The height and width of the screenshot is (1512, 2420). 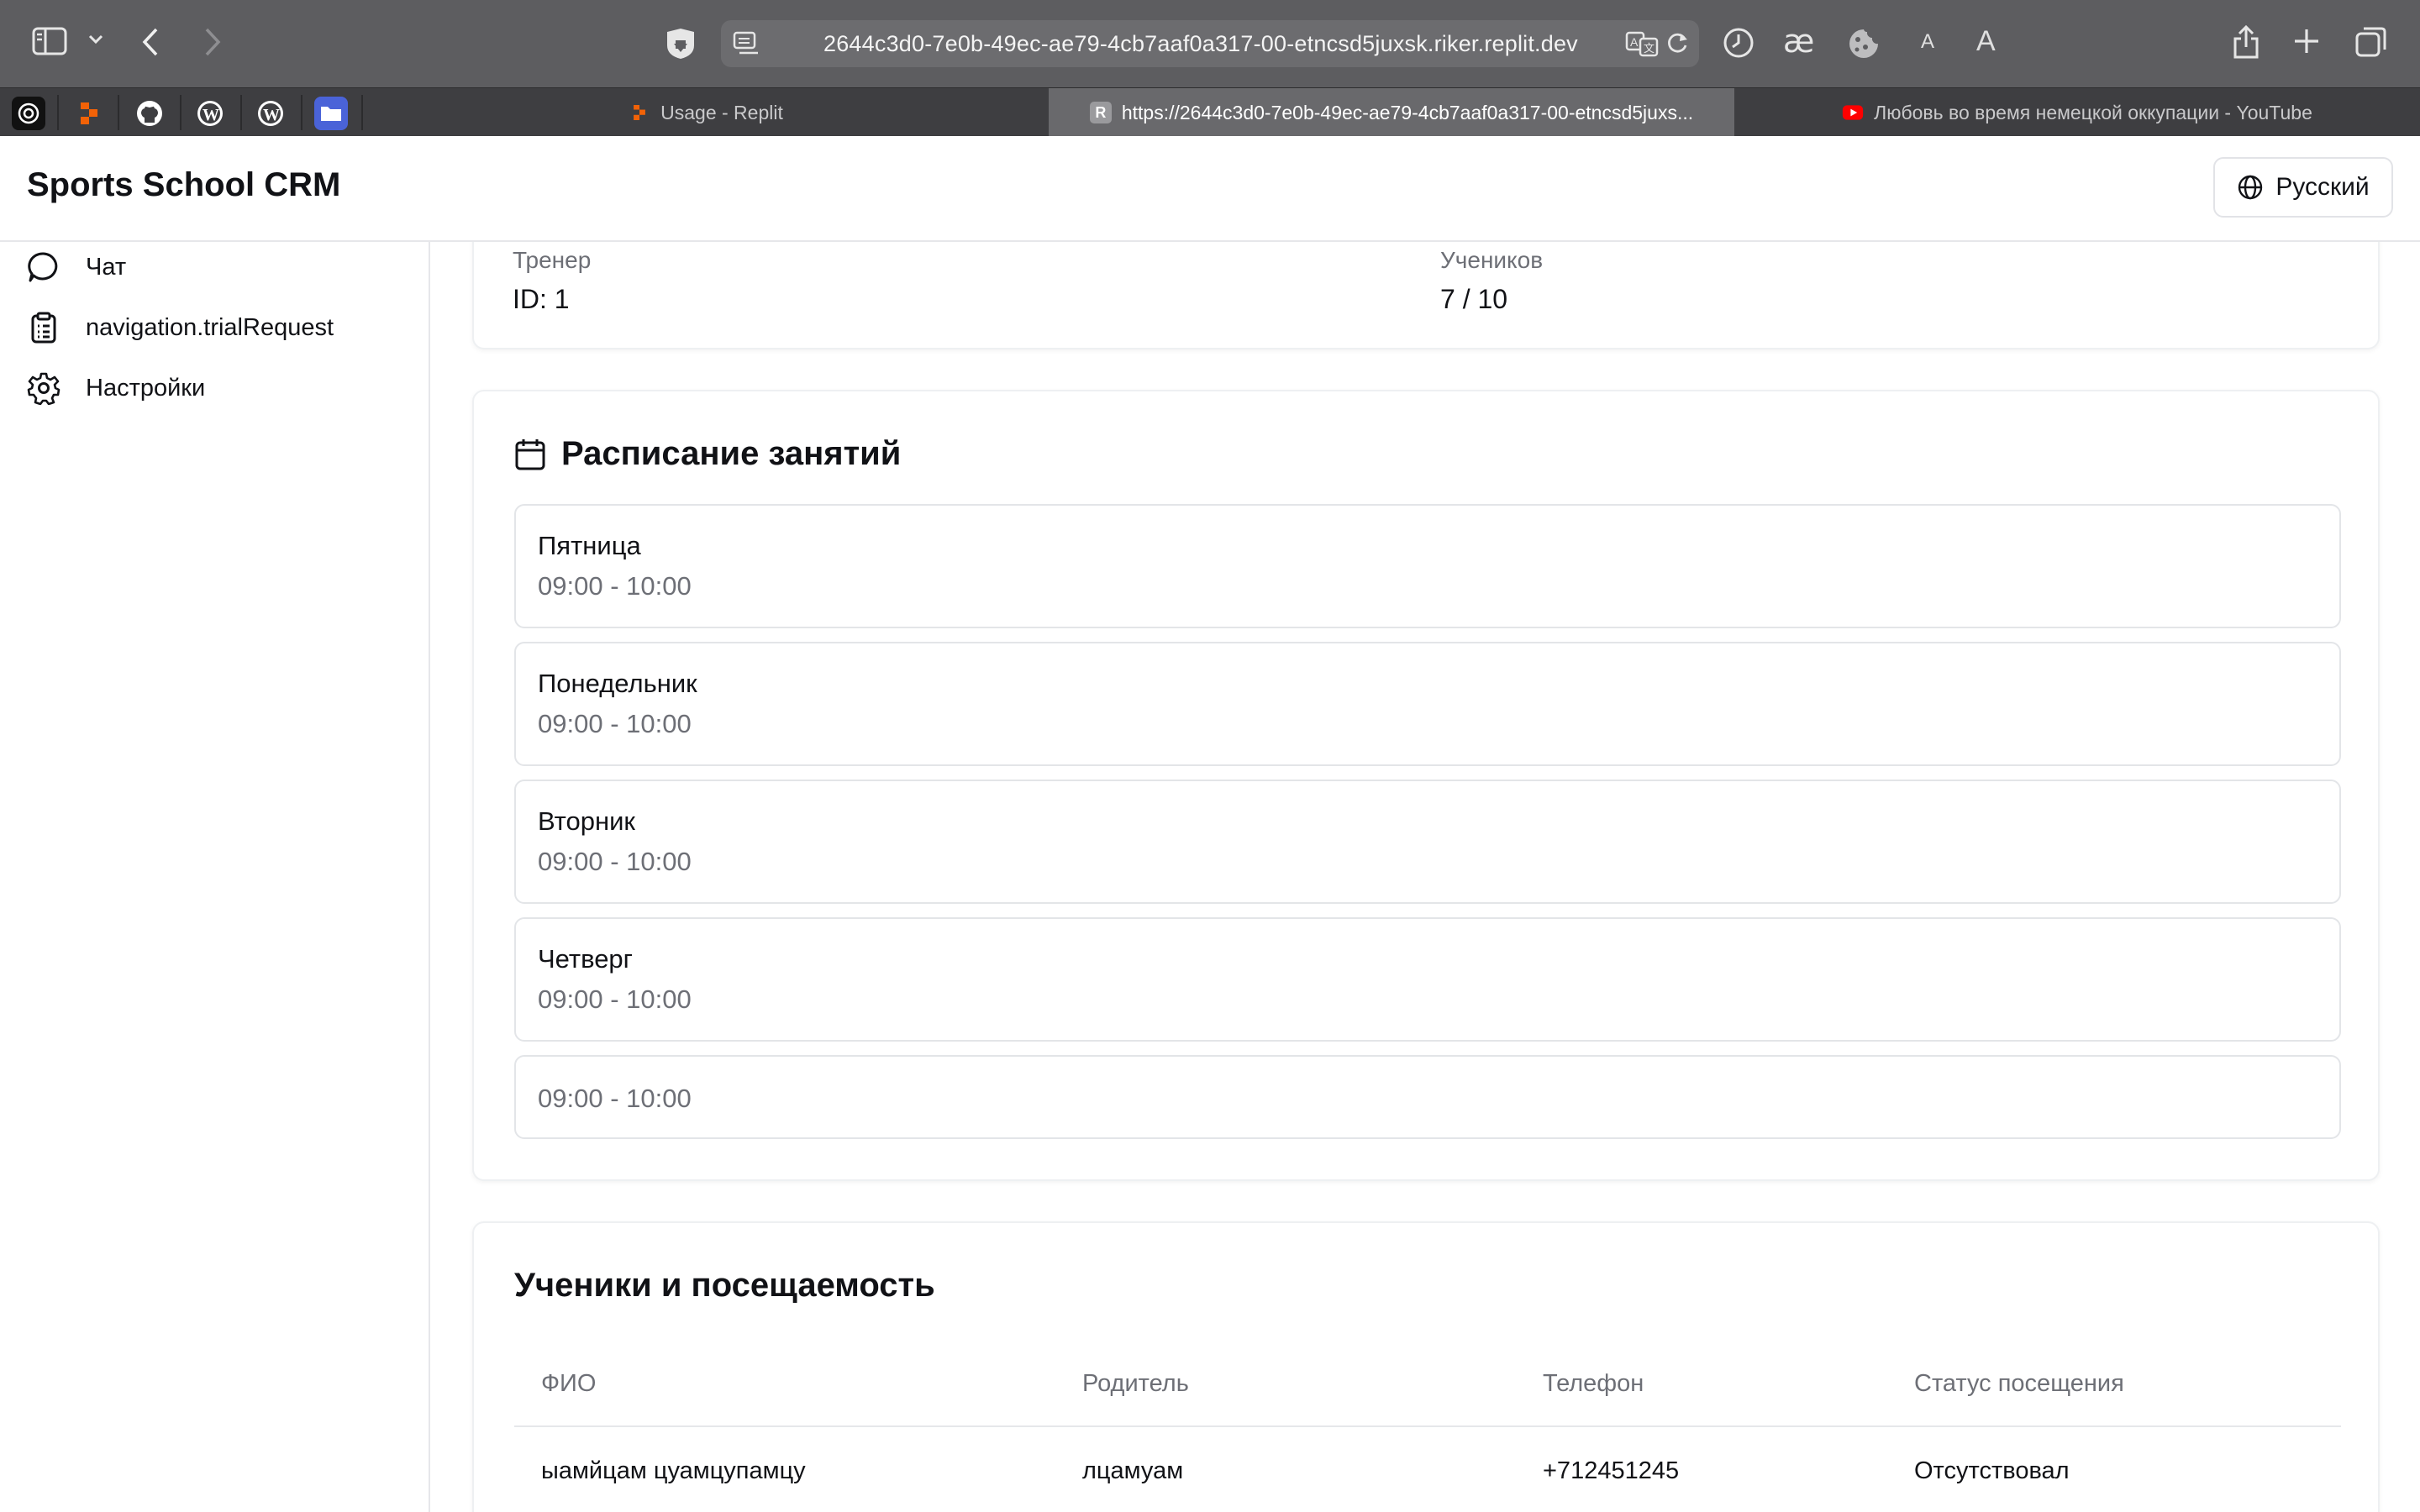 I want to click on sidebar-item-trial-request: navigation.trialRequest, so click(x=180, y=327).